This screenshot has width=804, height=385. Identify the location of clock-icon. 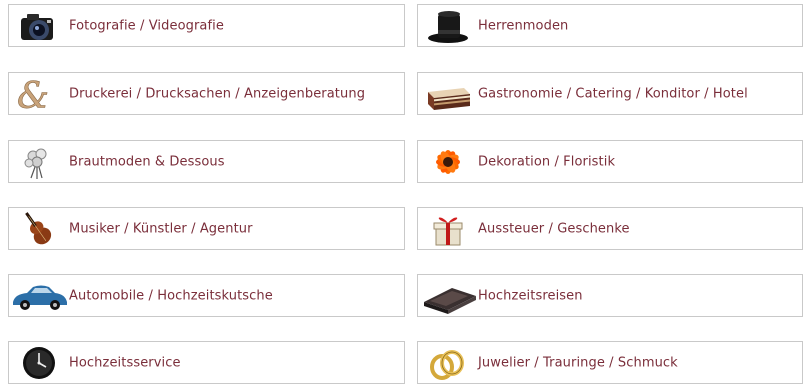
(40, 363).